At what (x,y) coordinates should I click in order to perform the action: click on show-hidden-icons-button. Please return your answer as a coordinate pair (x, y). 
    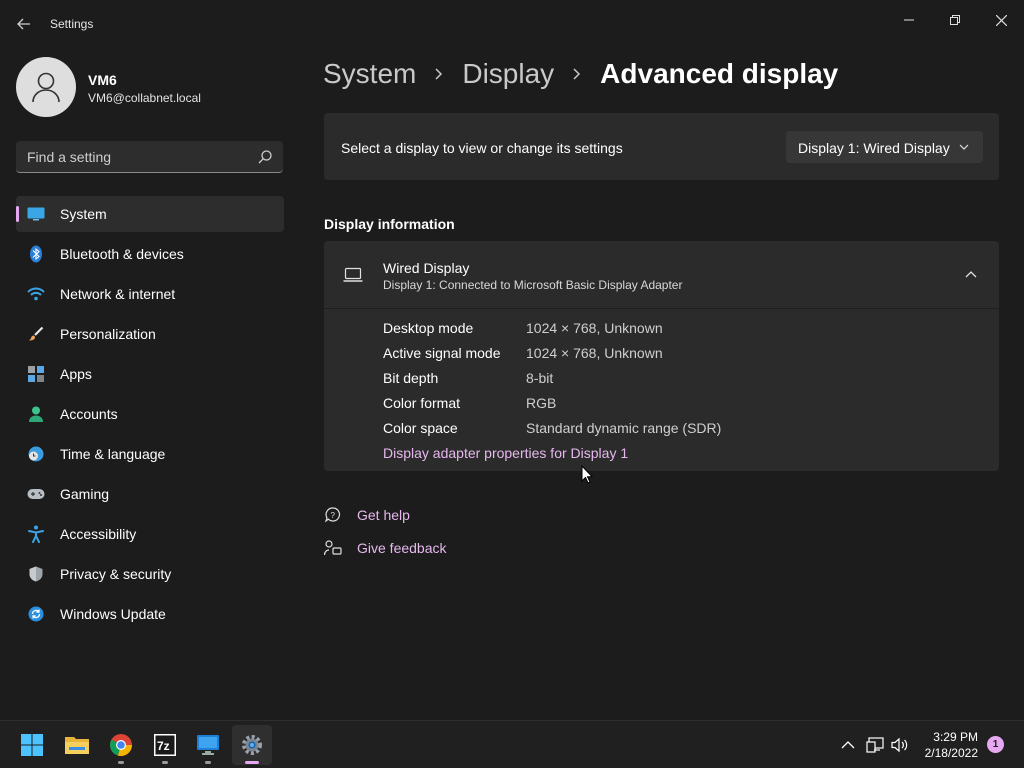
    Looking at the image, I should click on (848, 745).